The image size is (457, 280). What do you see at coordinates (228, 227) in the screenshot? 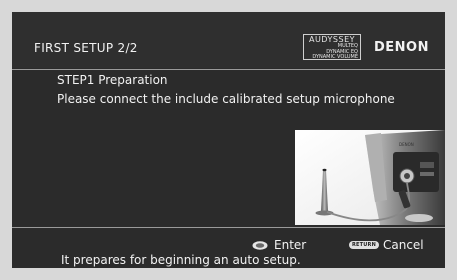
I see `footer-divider` at bounding box center [228, 227].